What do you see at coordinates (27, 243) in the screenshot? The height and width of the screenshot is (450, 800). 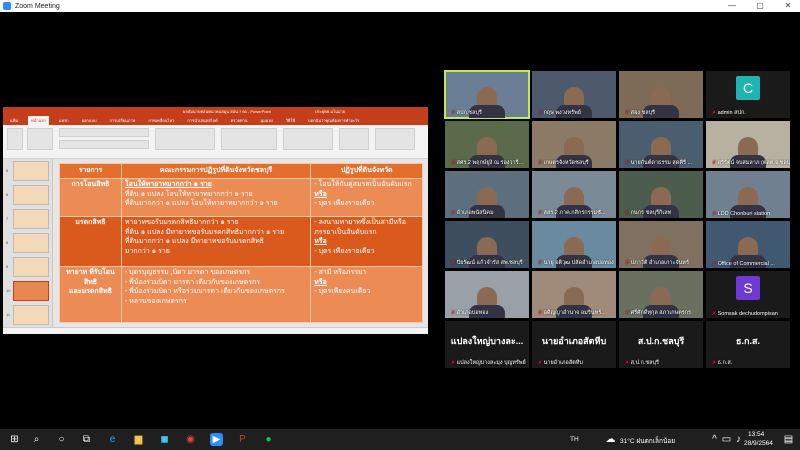 I see `slide-thumbnail: 8` at bounding box center [27, 243].